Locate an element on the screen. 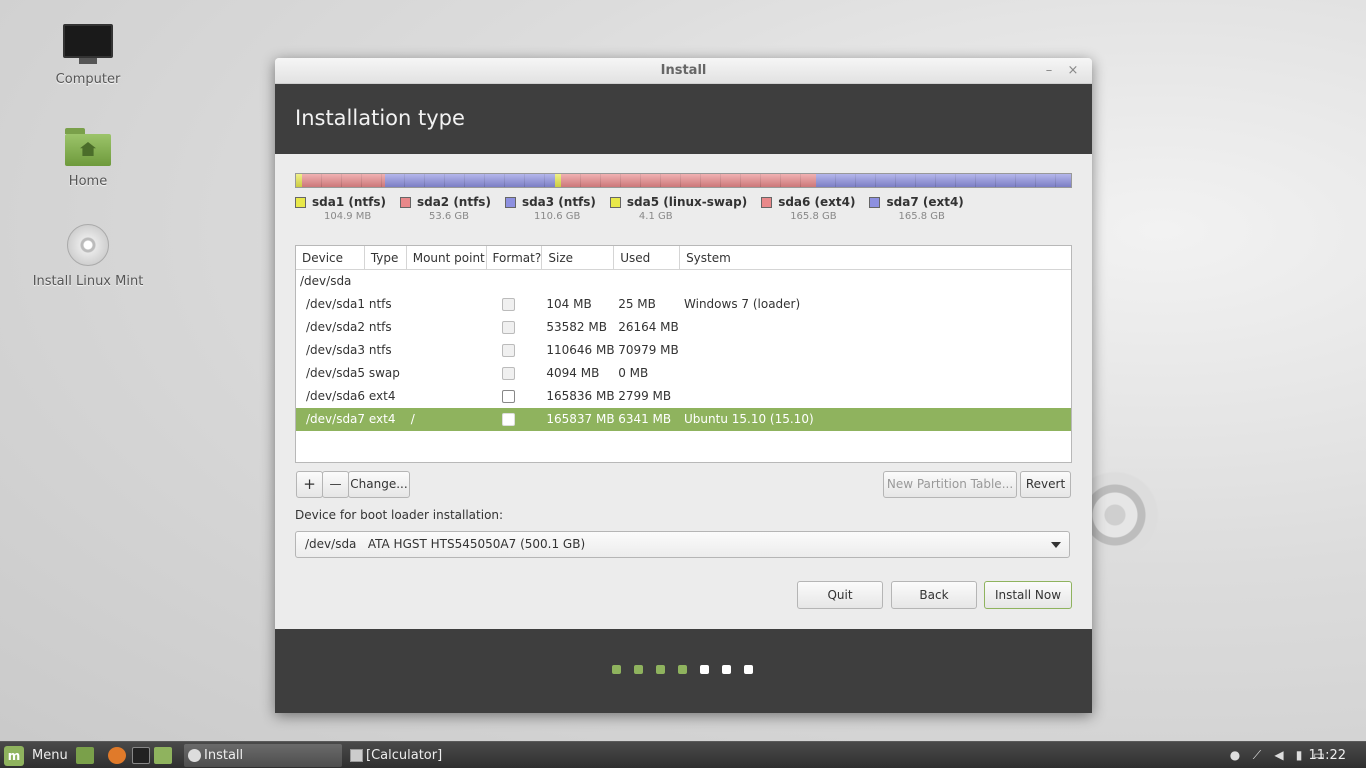 This screenshot has height=768, width=1366. bootloader-device-value: /dev/sda ATA HGST HTS545050A7 (500.1 GB) is located at coordinates (445, 544).